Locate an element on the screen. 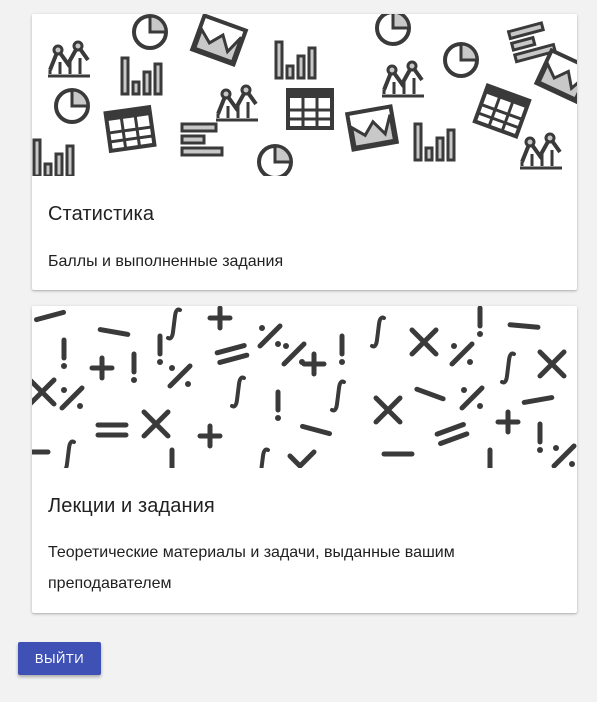 The width and height of the screenshot is (597, 702). logout-button: ВЫЙТИ is located at coordinates (59, 658).